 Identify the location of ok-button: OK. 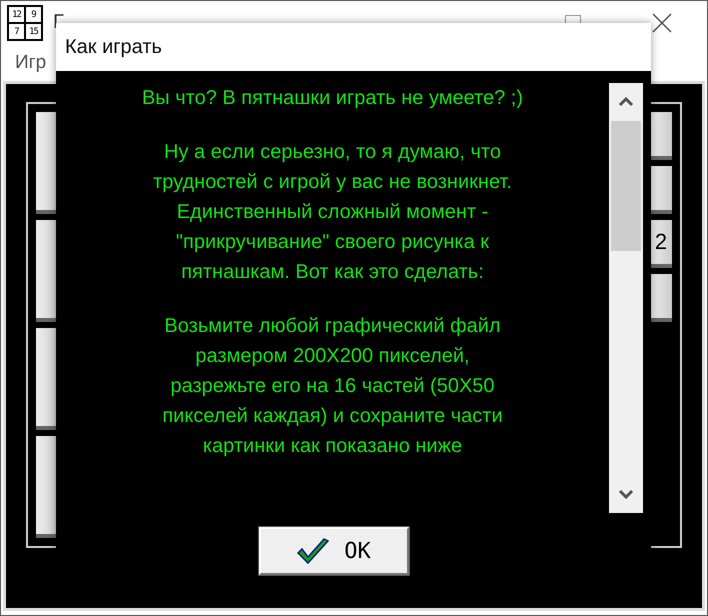
(333, 551).